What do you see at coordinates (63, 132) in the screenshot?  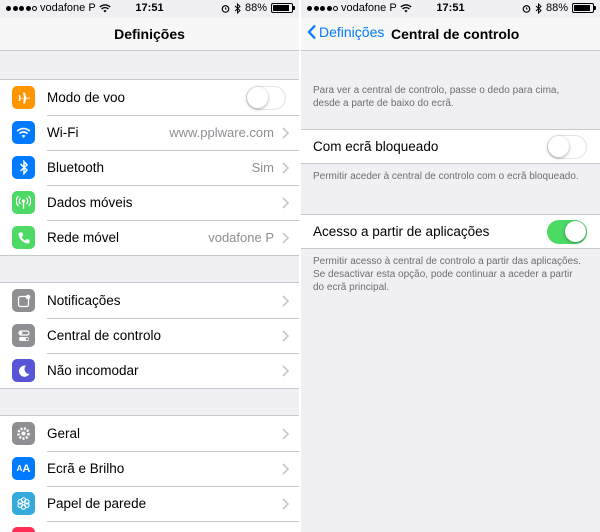 I see `setting-label: Wi-Fi` at bounding box center [63, 132].